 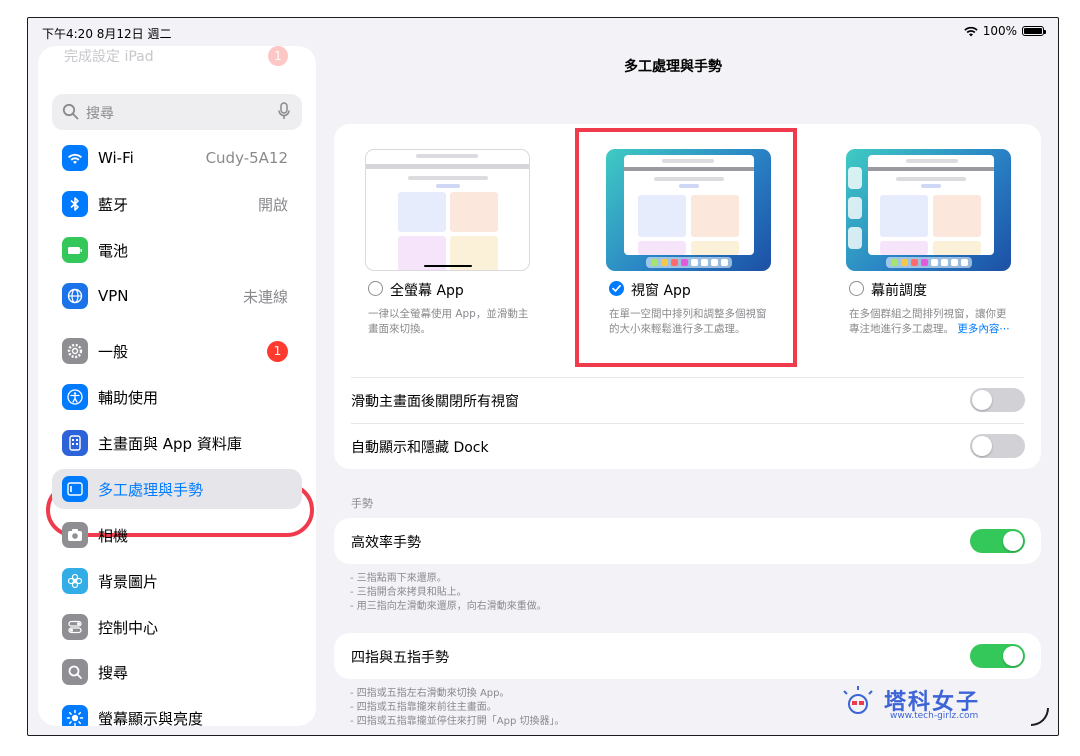 I want to click on efficient-gestures-toggle, so click(x=997, y=541).